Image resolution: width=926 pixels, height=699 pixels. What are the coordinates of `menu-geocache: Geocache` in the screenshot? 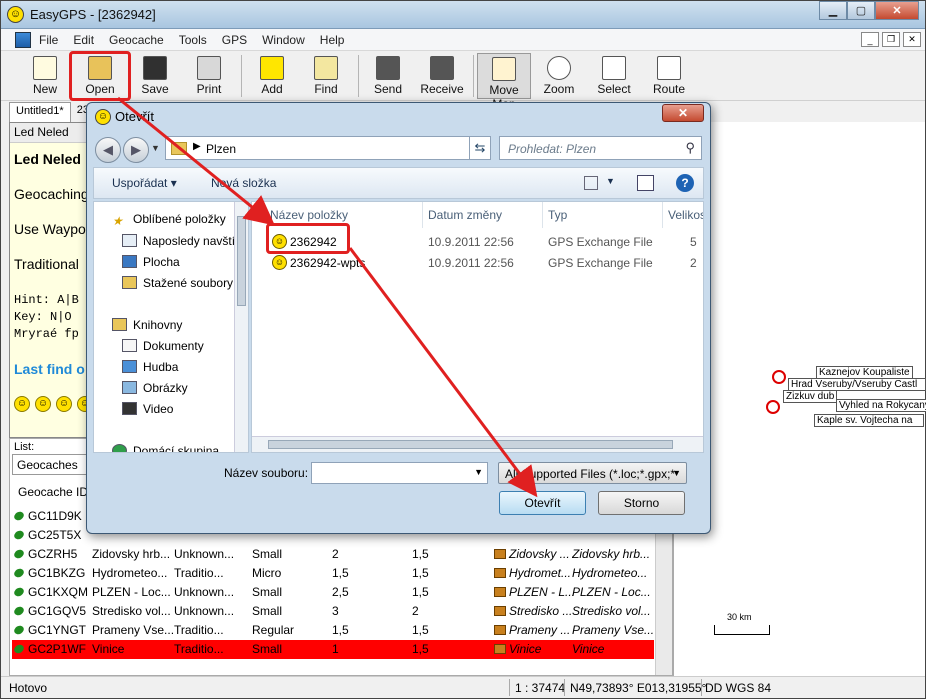 It's located at (136, 40).